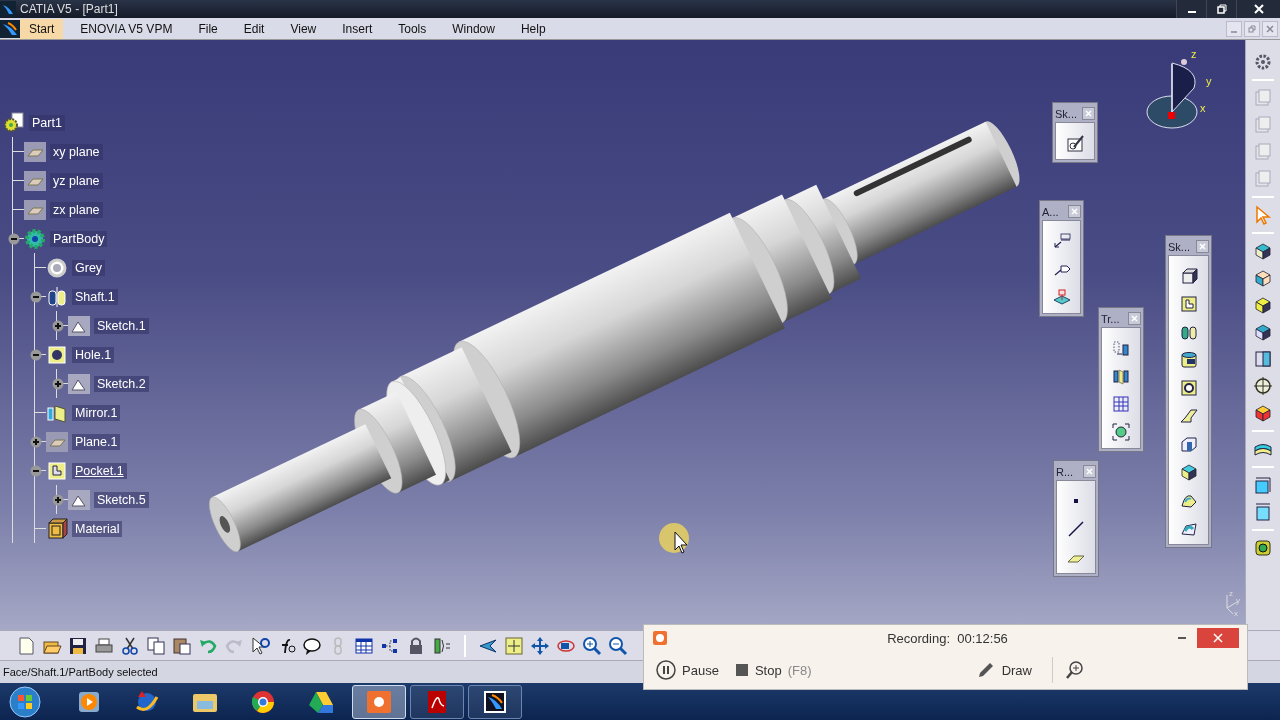 This screenshot has width=1280, height=720. What do you see at coordinates (121, 325) in the screenshot?
I see `tree-item: Sketch.1` at bounding box center [121, 325].